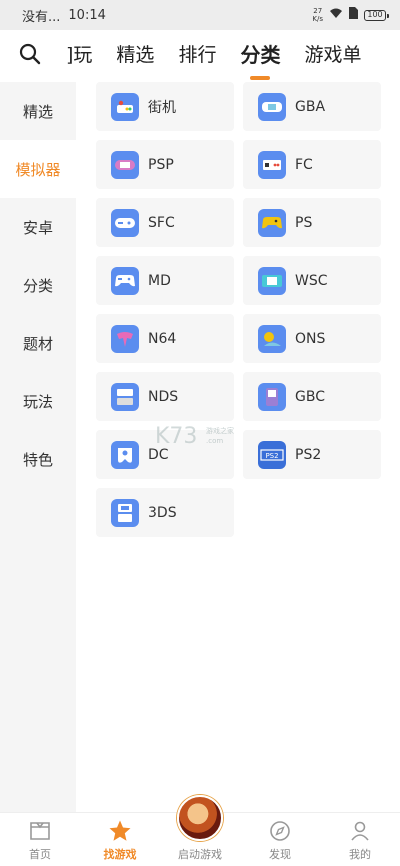  I want to click on bottom-nav-discover: 发现, so click(280, 839).